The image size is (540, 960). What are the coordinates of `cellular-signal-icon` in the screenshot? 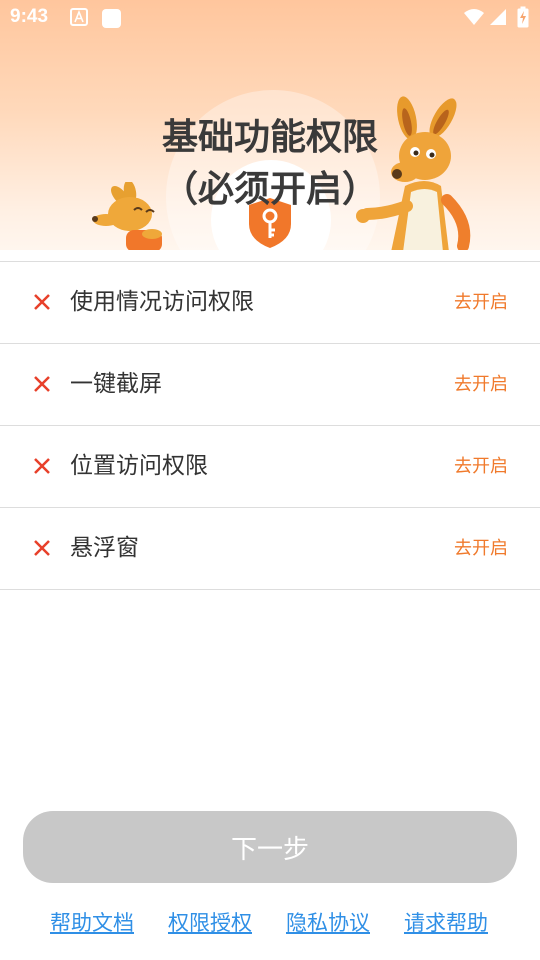 It's located at (498, 17).